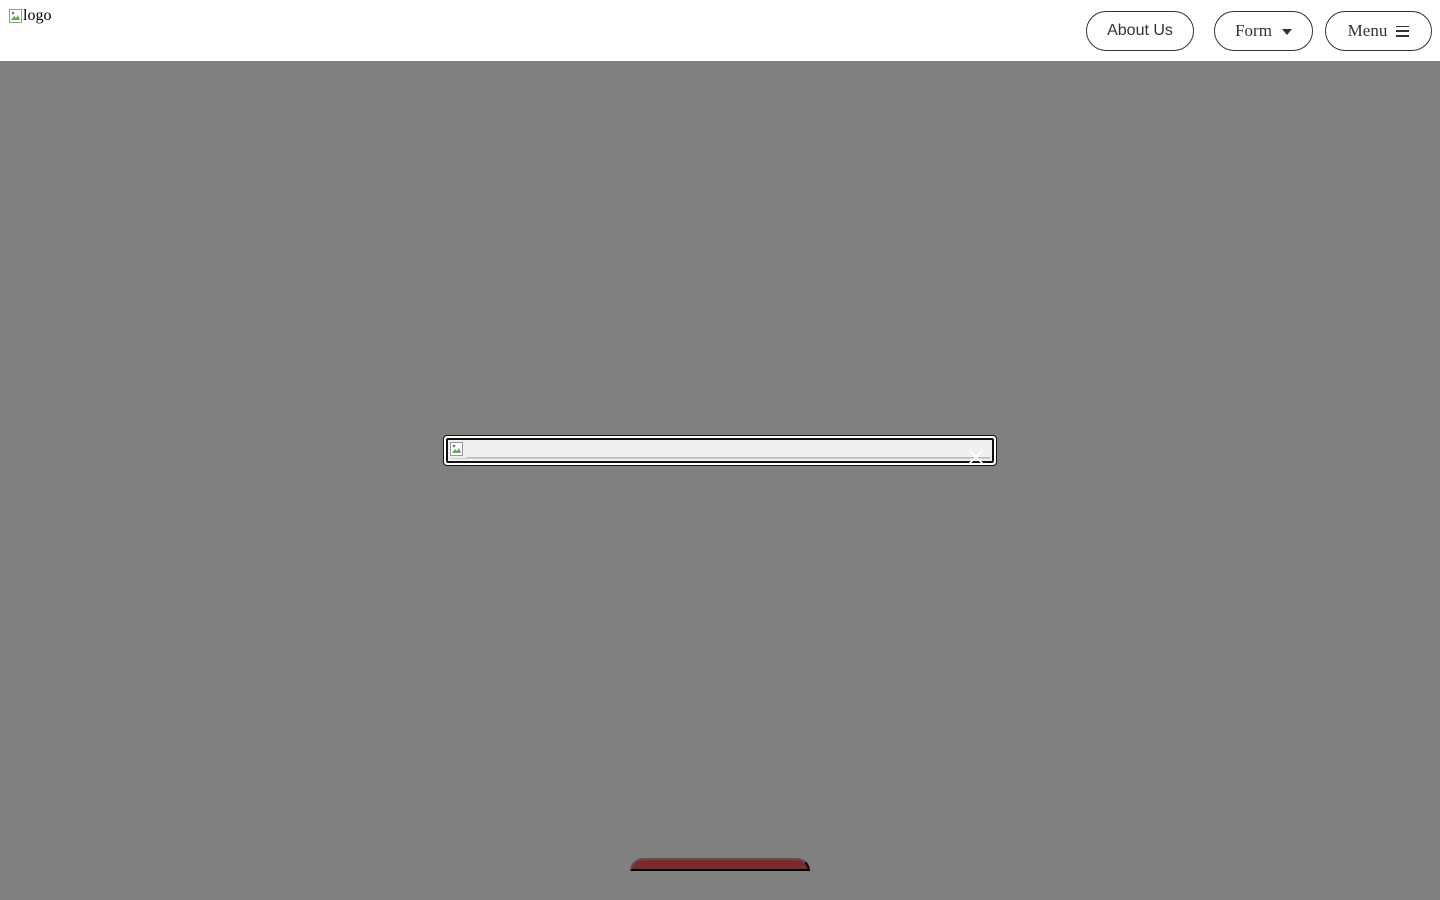  What do you see at coordinates (976, 457) in the screenshot?
I see `close-icon` at bounding box center [976, 457].